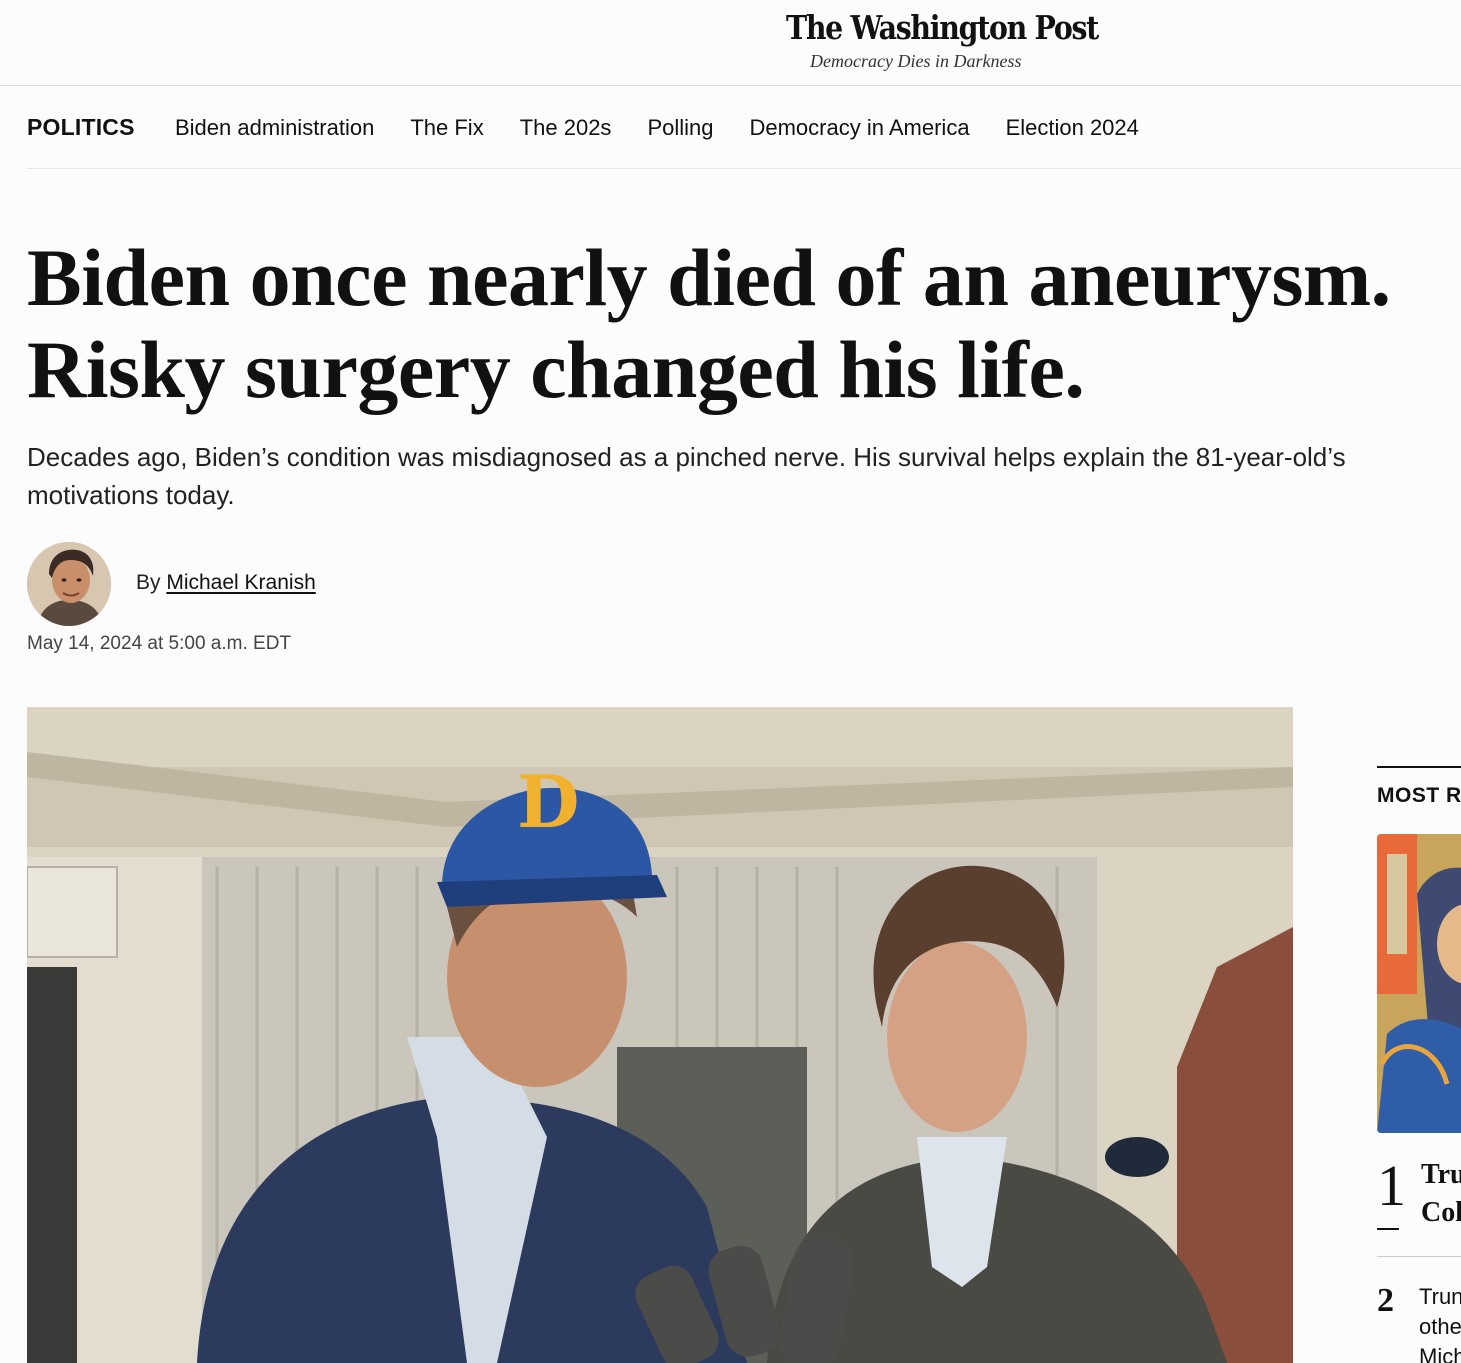 Image resolution: width=1461 pixels, height=1363 pixels. What do you see at coordinates (556, 369) in the screenshot?
I see `headline-line-2: Risky surgery changed his life.` at bounding box center [556, 369].